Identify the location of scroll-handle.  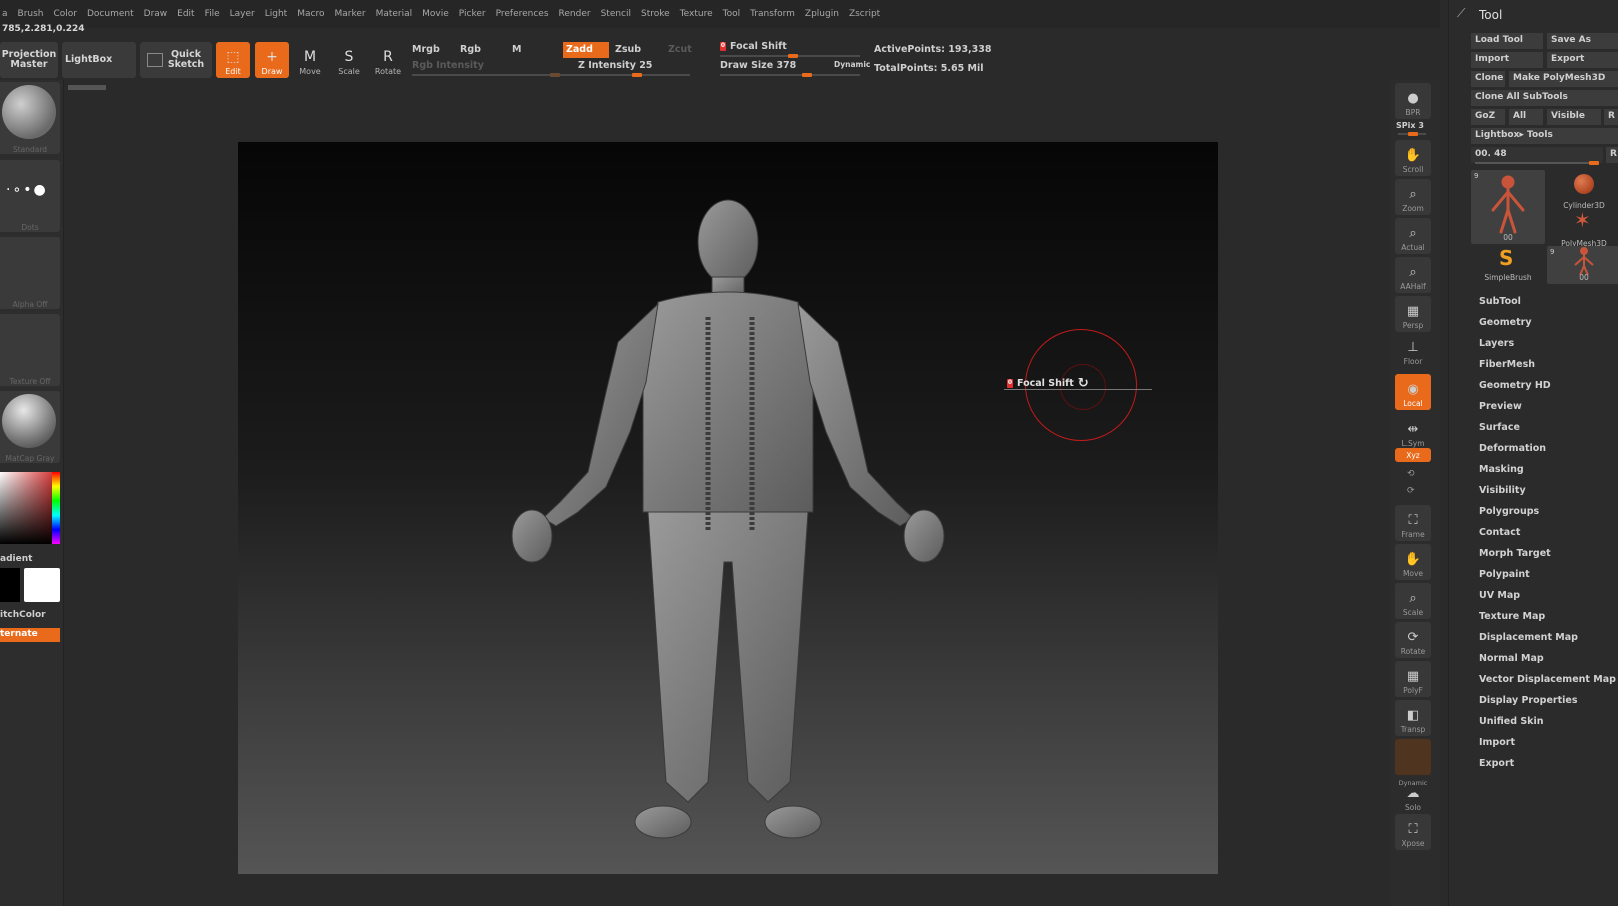
(87, 87).